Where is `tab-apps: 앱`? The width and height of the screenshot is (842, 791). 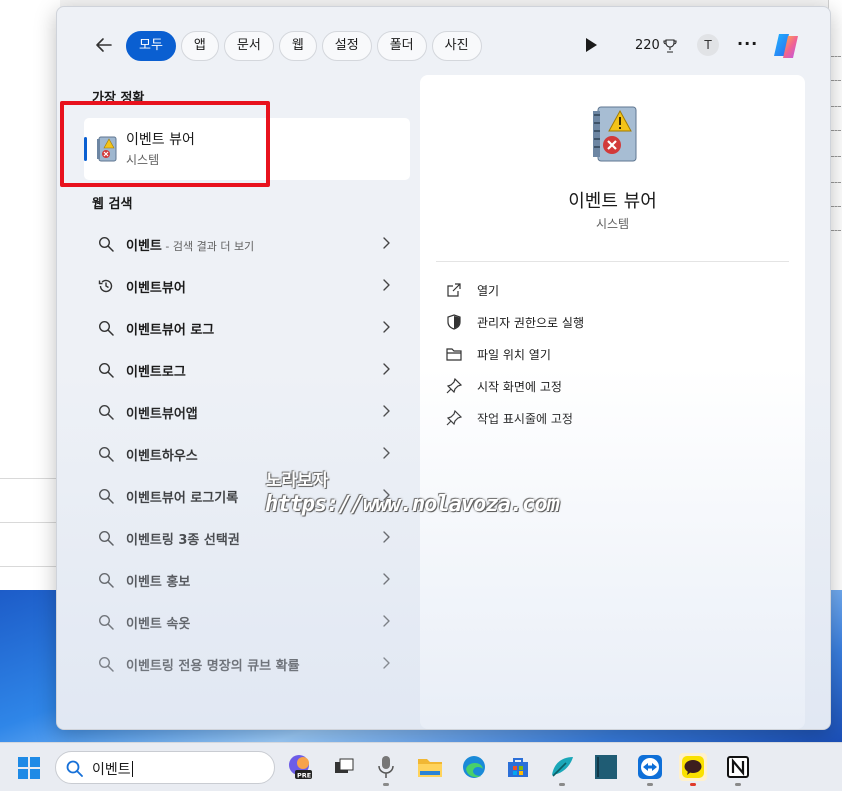 tab-apps: 앱 is located at coordinates (199, 46).